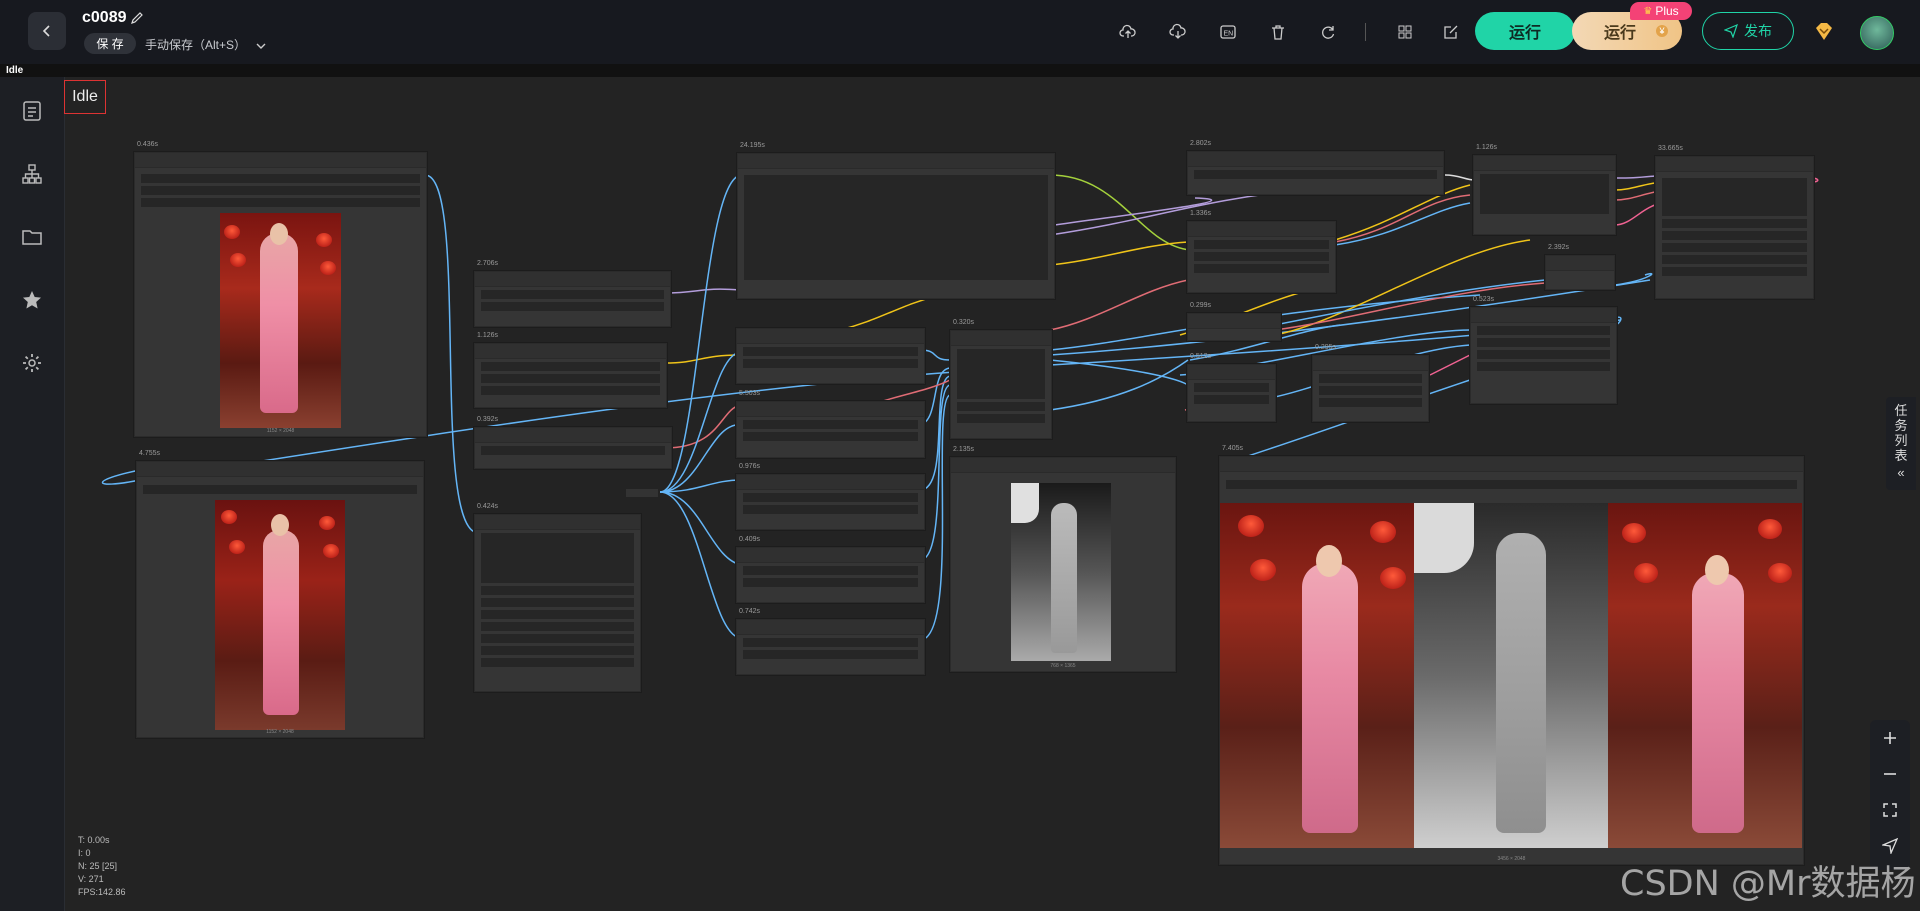 This screenshot has height=911, width=1920. I want to click on zoom-in-button, so click(1890, 738).